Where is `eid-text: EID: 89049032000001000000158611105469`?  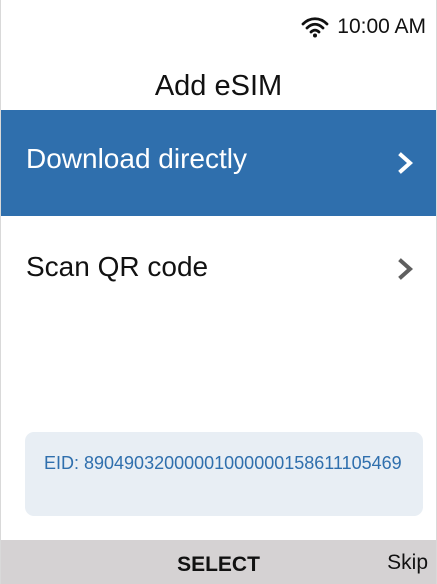 eid-text: EID: 89049032000001000000158611105469 is located at coordinates (223, 463).